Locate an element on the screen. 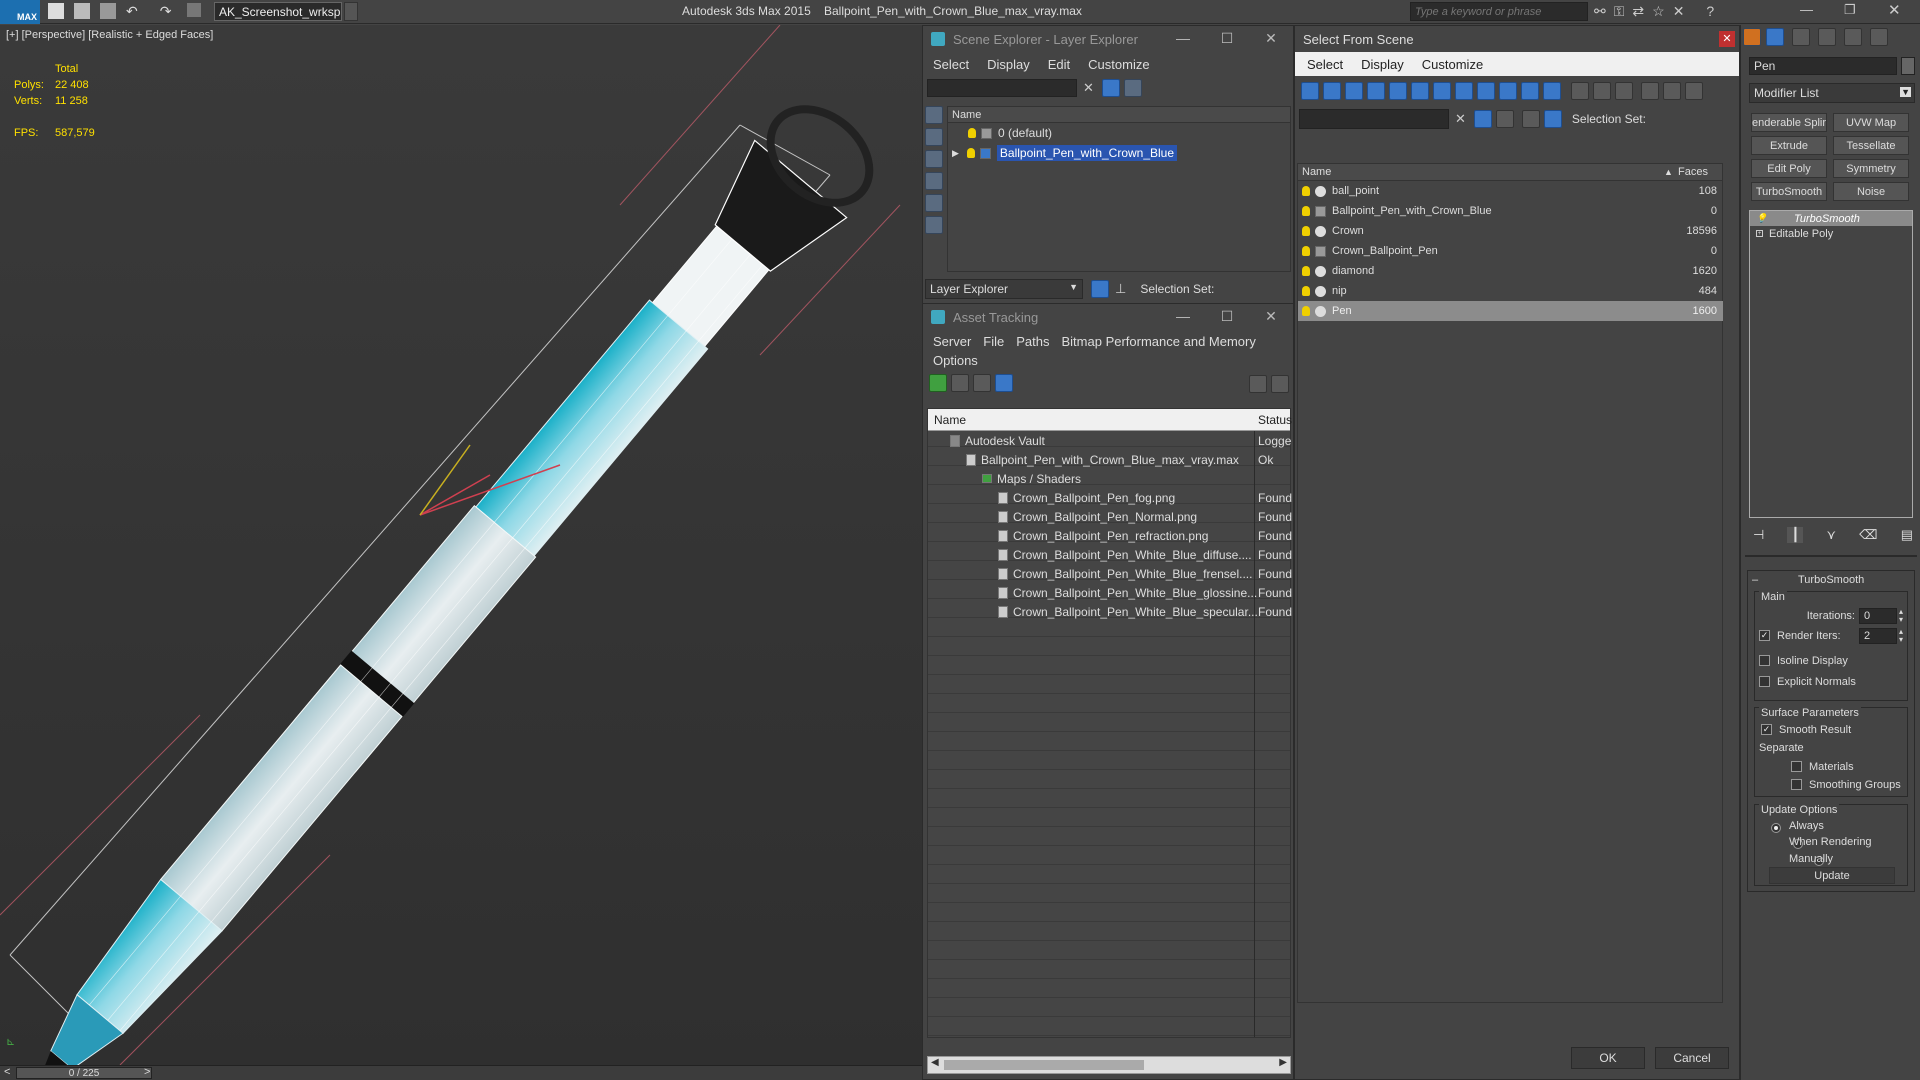 This screenshot has height=1080, width=1920. modifier-list-dropdown: Modifier List ▼ is located at coordinates (1832, 93).